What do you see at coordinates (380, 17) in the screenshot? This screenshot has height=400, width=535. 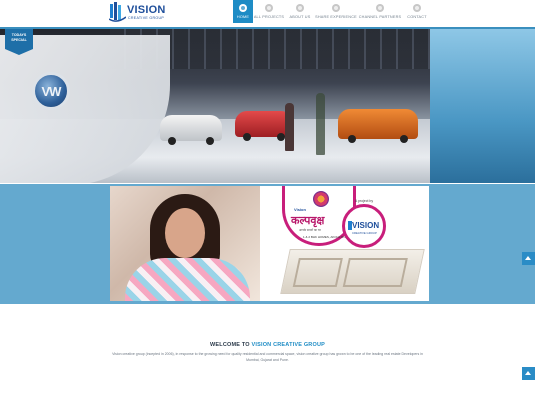 I see `nav-channel-partners-label: CHANNEL PARTNERS` at bounding box center [380, 17].